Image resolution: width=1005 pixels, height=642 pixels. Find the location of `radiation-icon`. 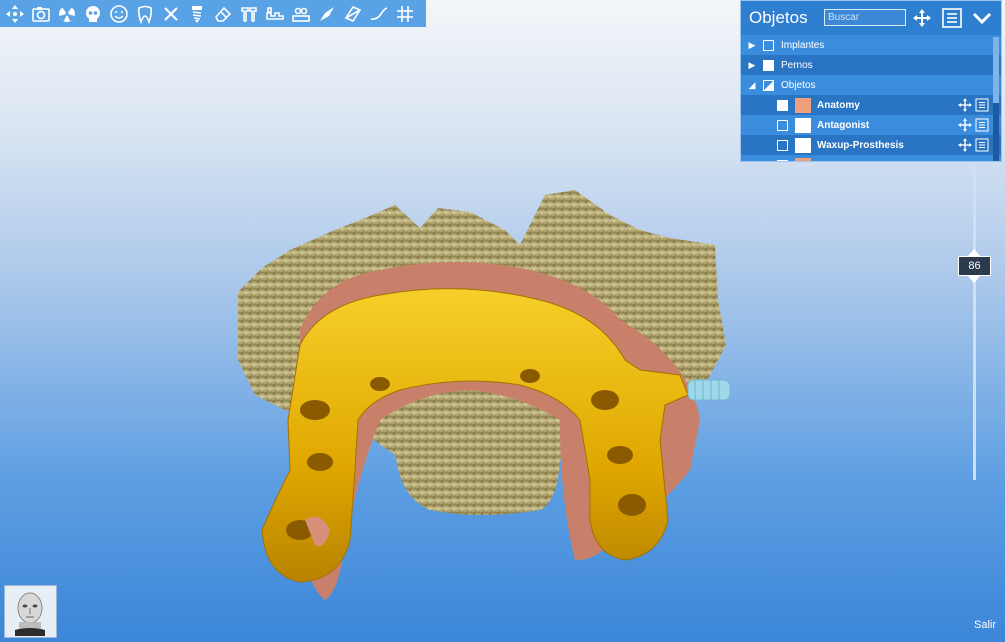

radiation-icon is located at coordinates (67, 13).